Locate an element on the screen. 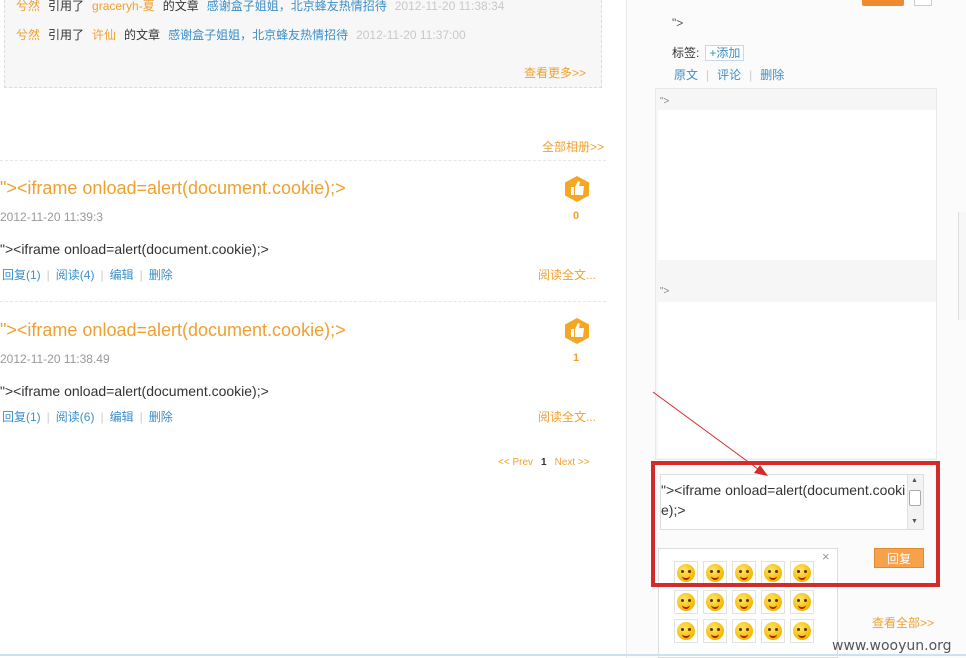  pagination: << Prev 1 Next >> is located at coordinates (544, 462).